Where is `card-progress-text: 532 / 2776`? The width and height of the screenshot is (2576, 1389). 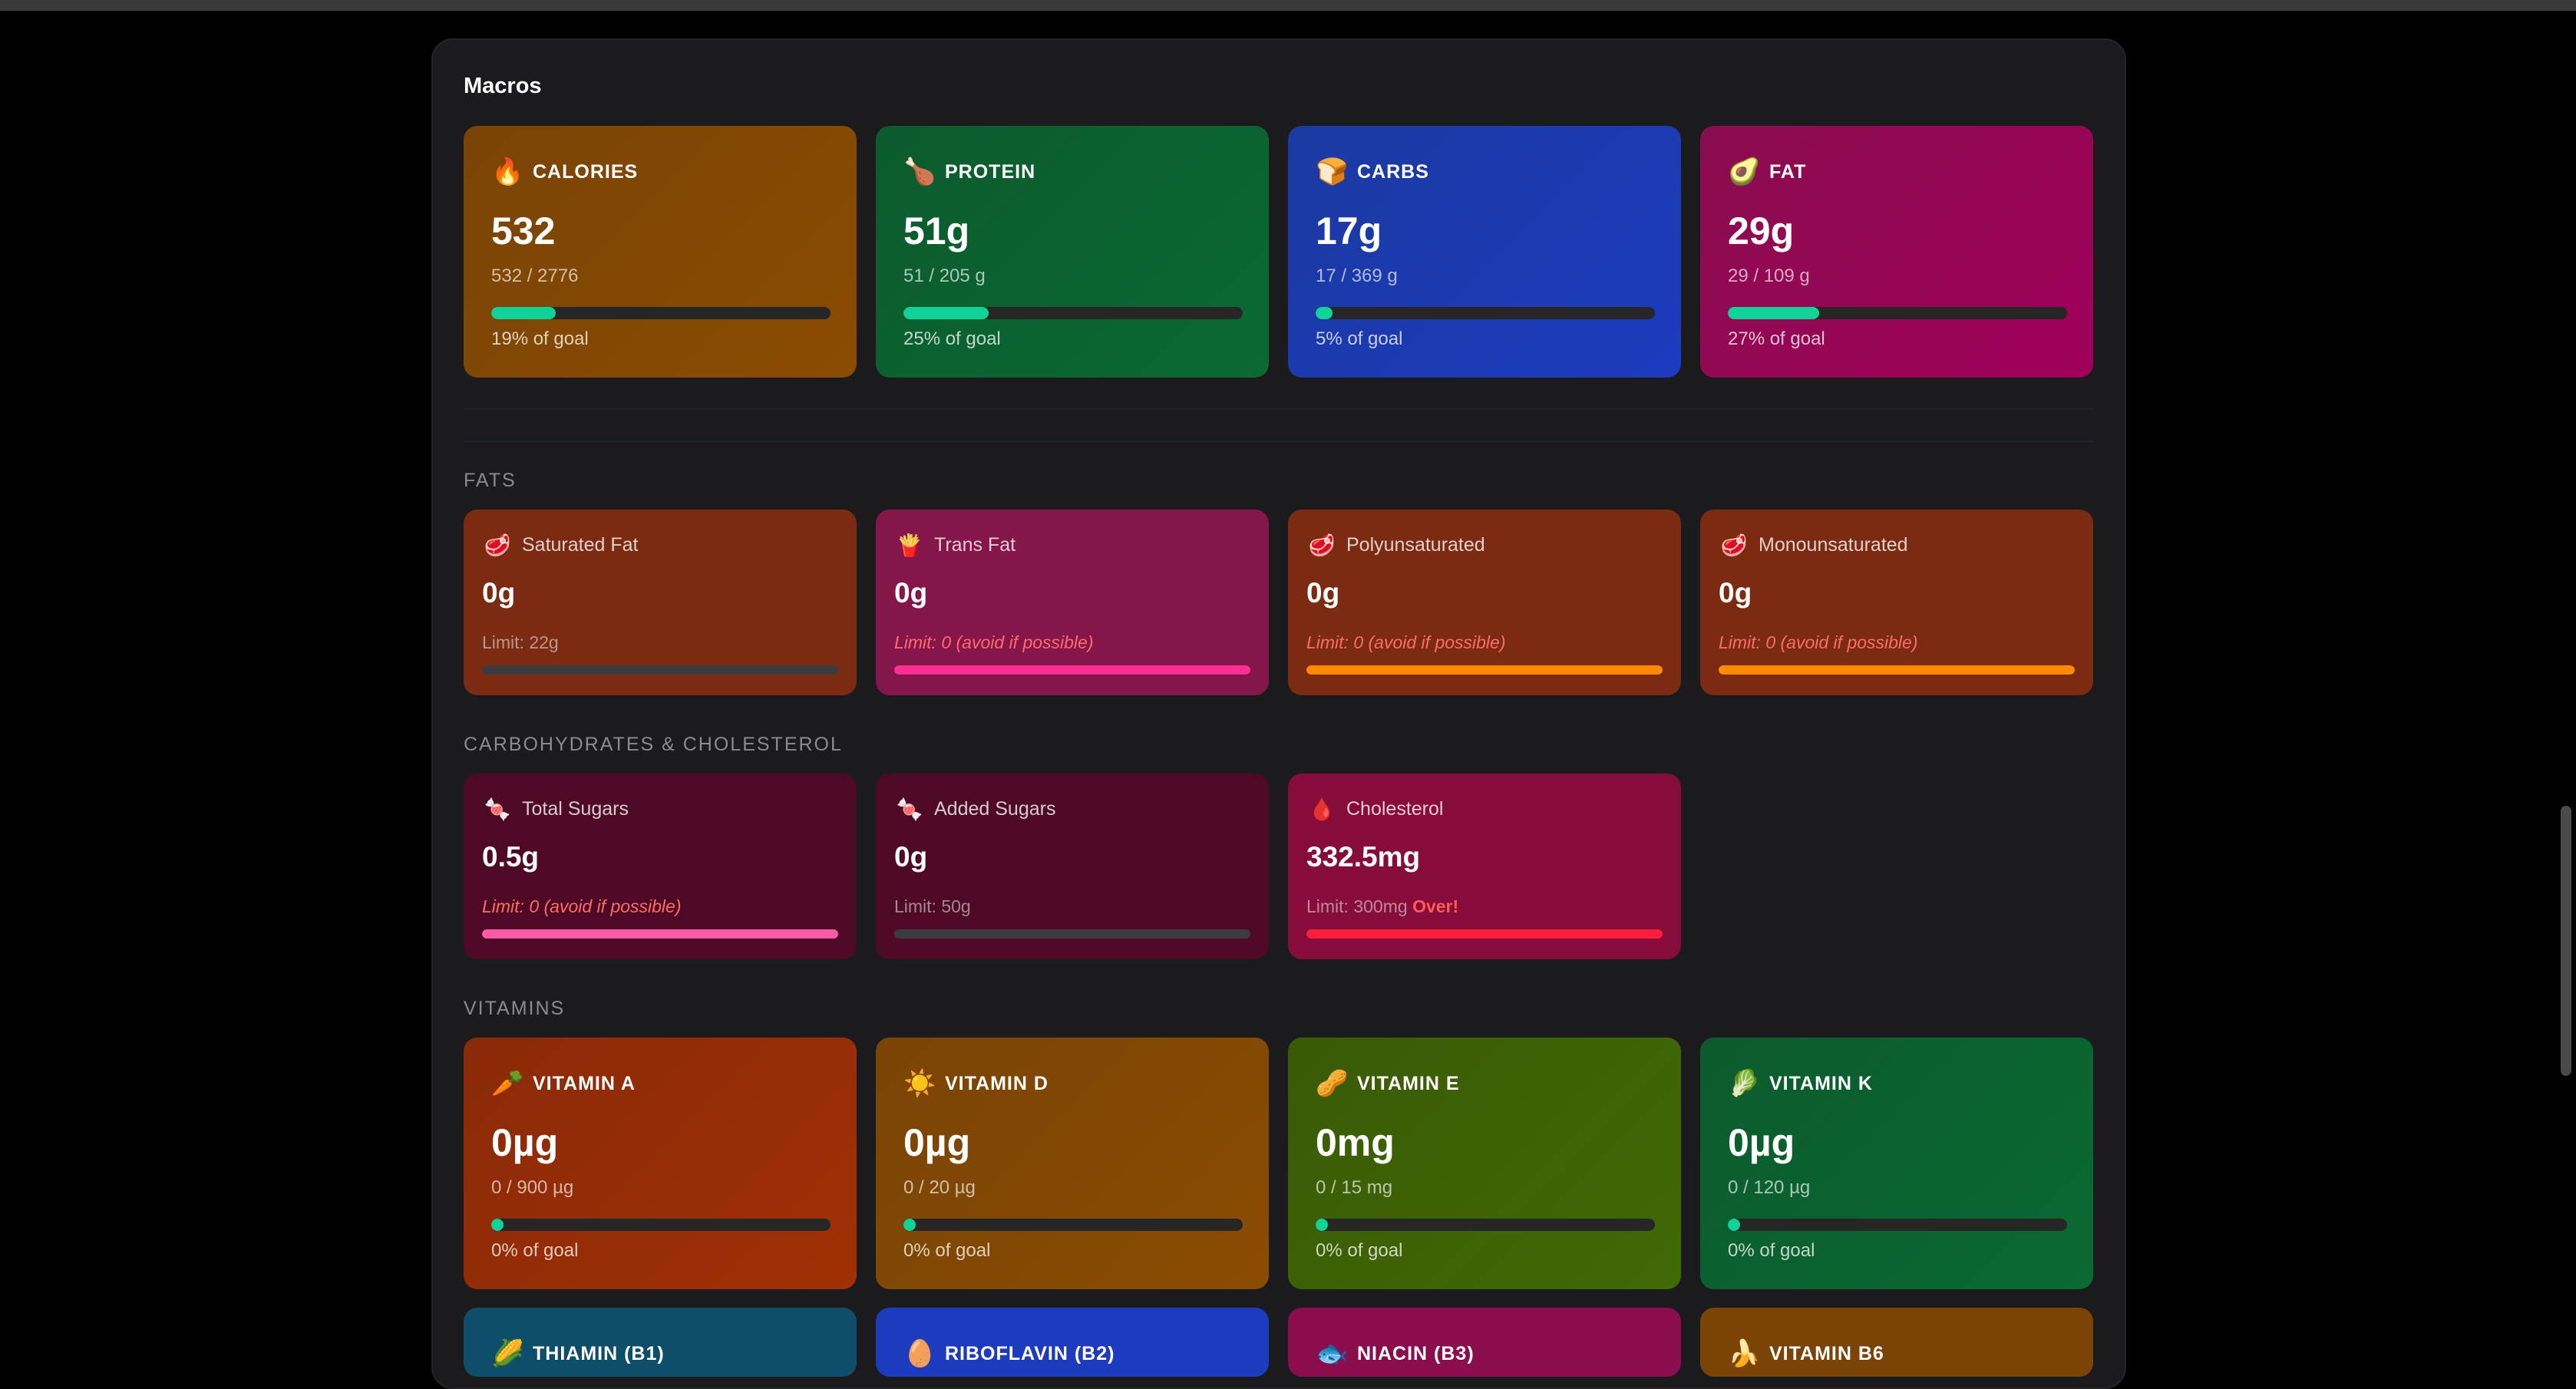
card-progress-text: 532 / 2776 is located at coordinates (535, 276).